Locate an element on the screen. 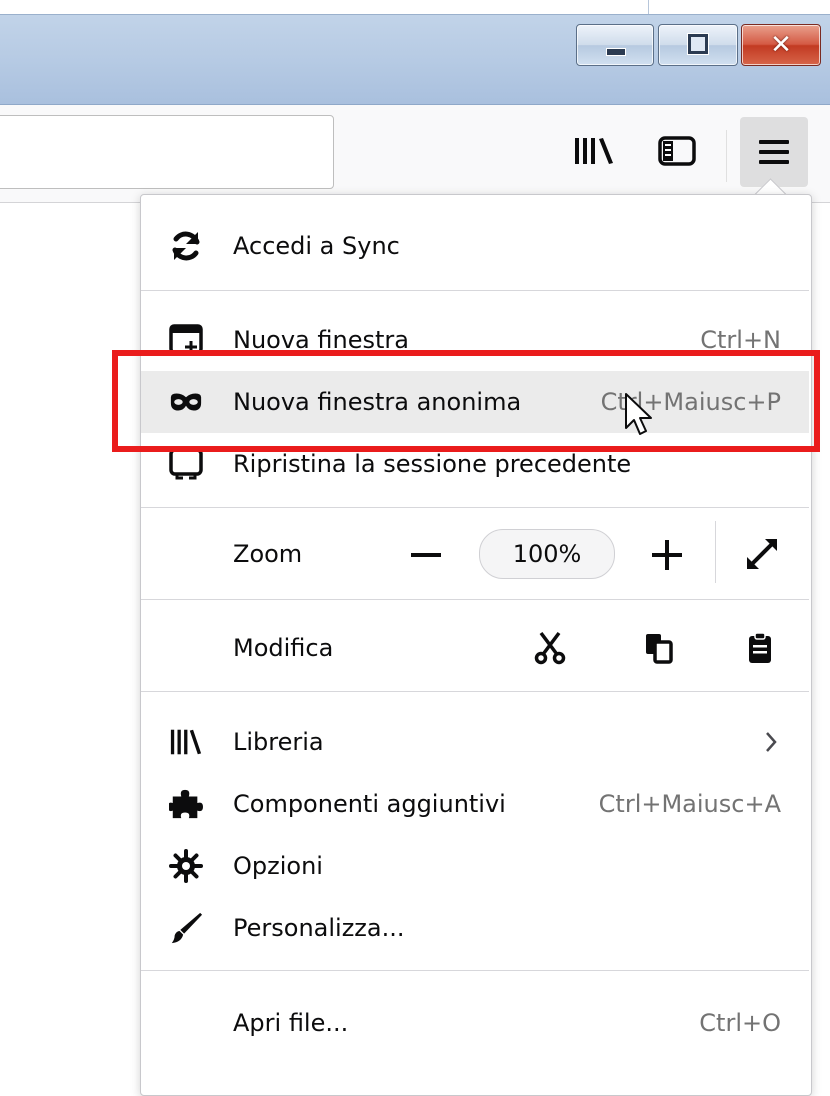 Image resolution: width=830 pixels, height=1096 pixels. window-titlebar: ✕ is located at coordinates (415, 52).